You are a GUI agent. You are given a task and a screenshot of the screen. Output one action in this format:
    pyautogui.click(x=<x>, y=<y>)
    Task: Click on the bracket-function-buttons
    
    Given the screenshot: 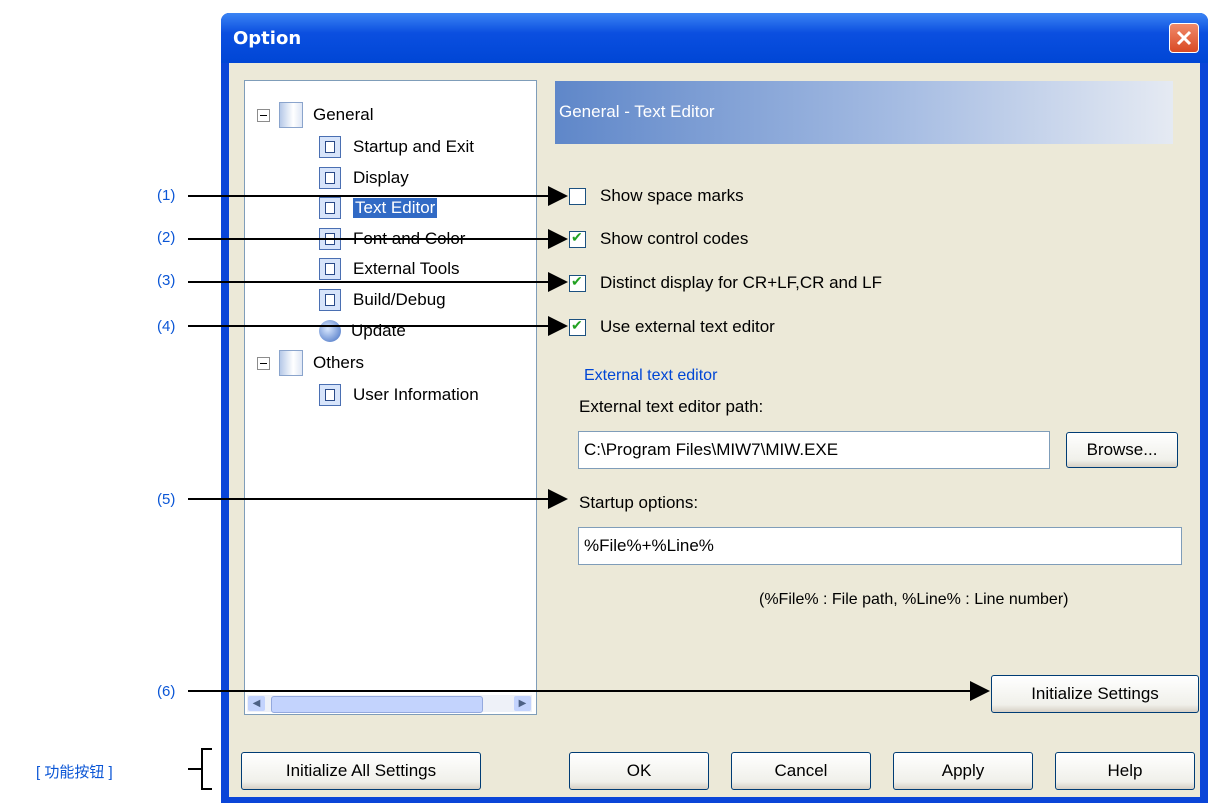 What is the action you would take?
    pyautogui.click(x=200, y=769)
    